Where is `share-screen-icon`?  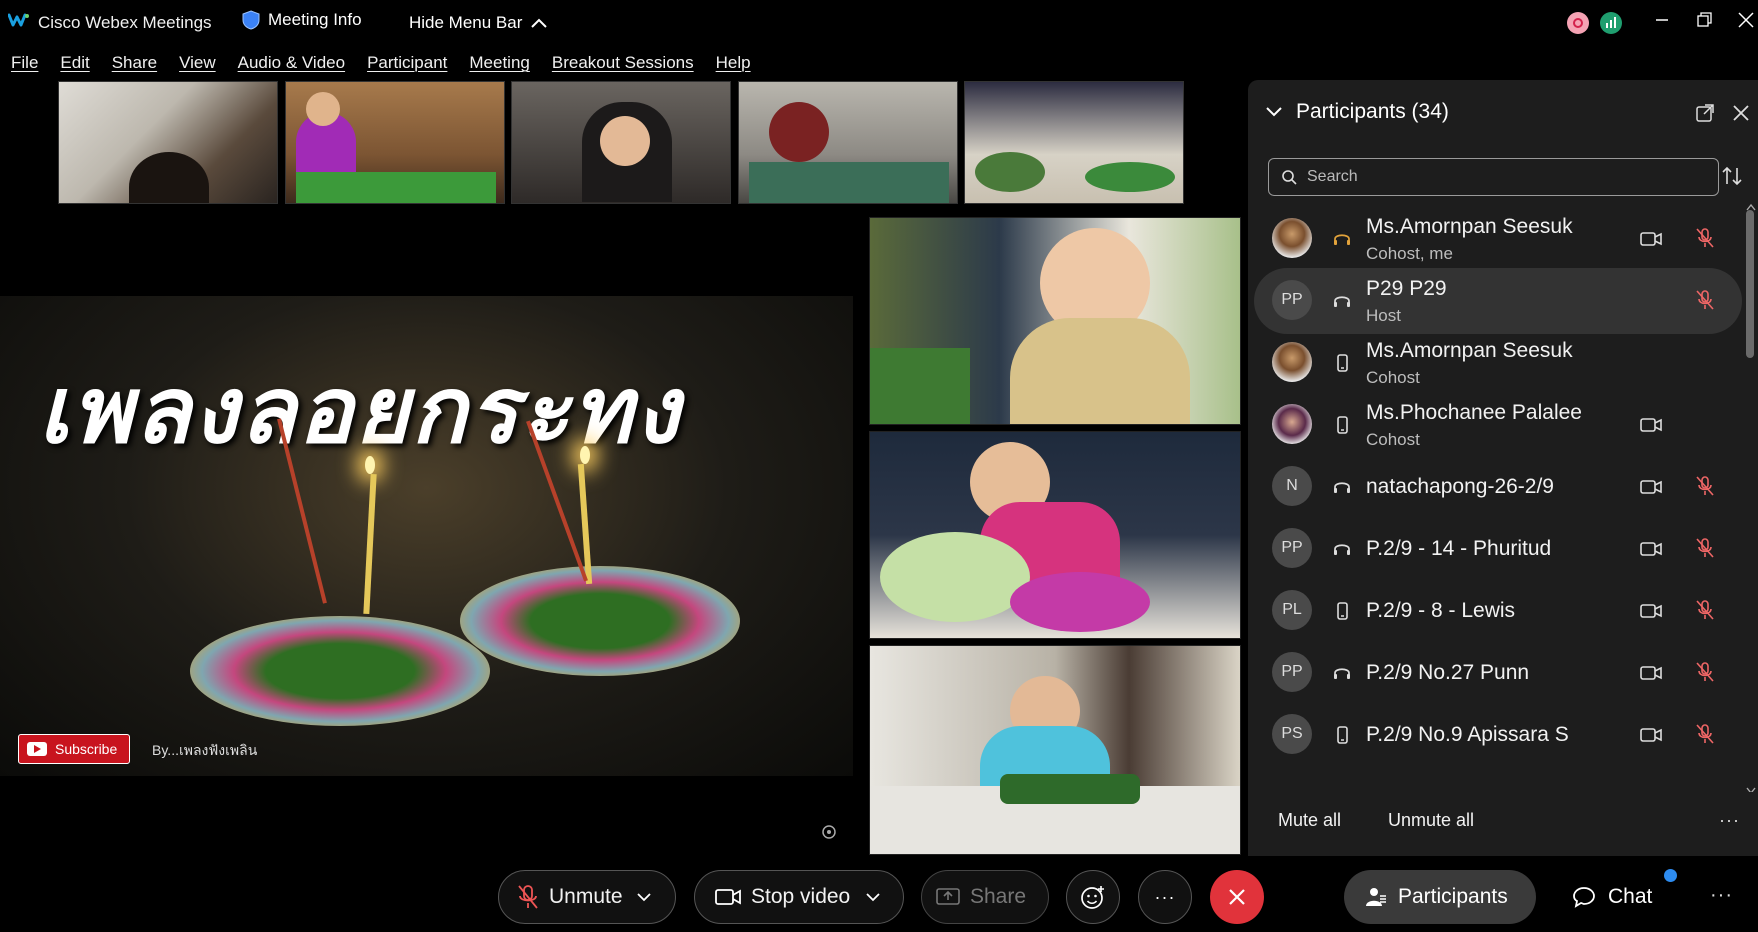 share-screen-icon is located at coordinates (948, 896).